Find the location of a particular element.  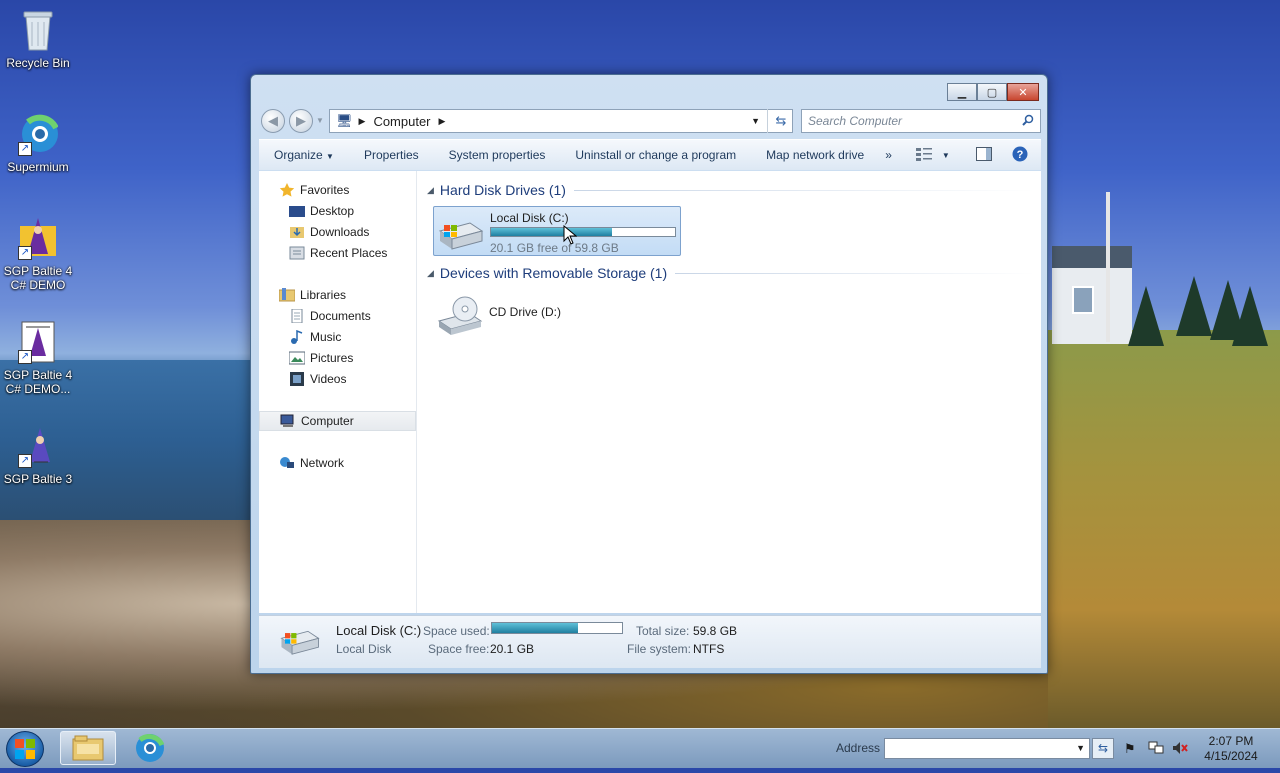

system-properties-button: System properties is located at coordinates (497, 155).